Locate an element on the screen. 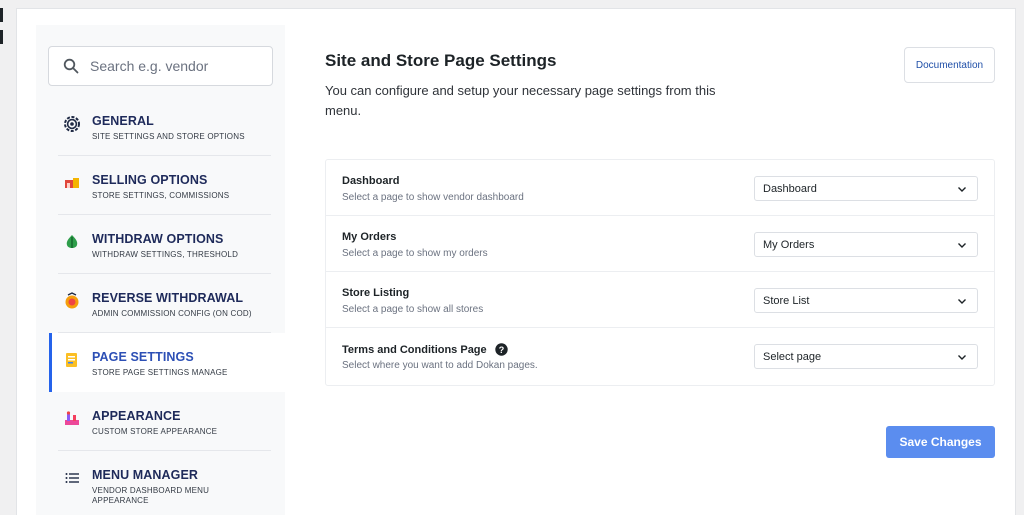 The width and height of the screenshot is (1024, 515). menu-title: PAGE SETTINGS is located at coordinates (143, 357).